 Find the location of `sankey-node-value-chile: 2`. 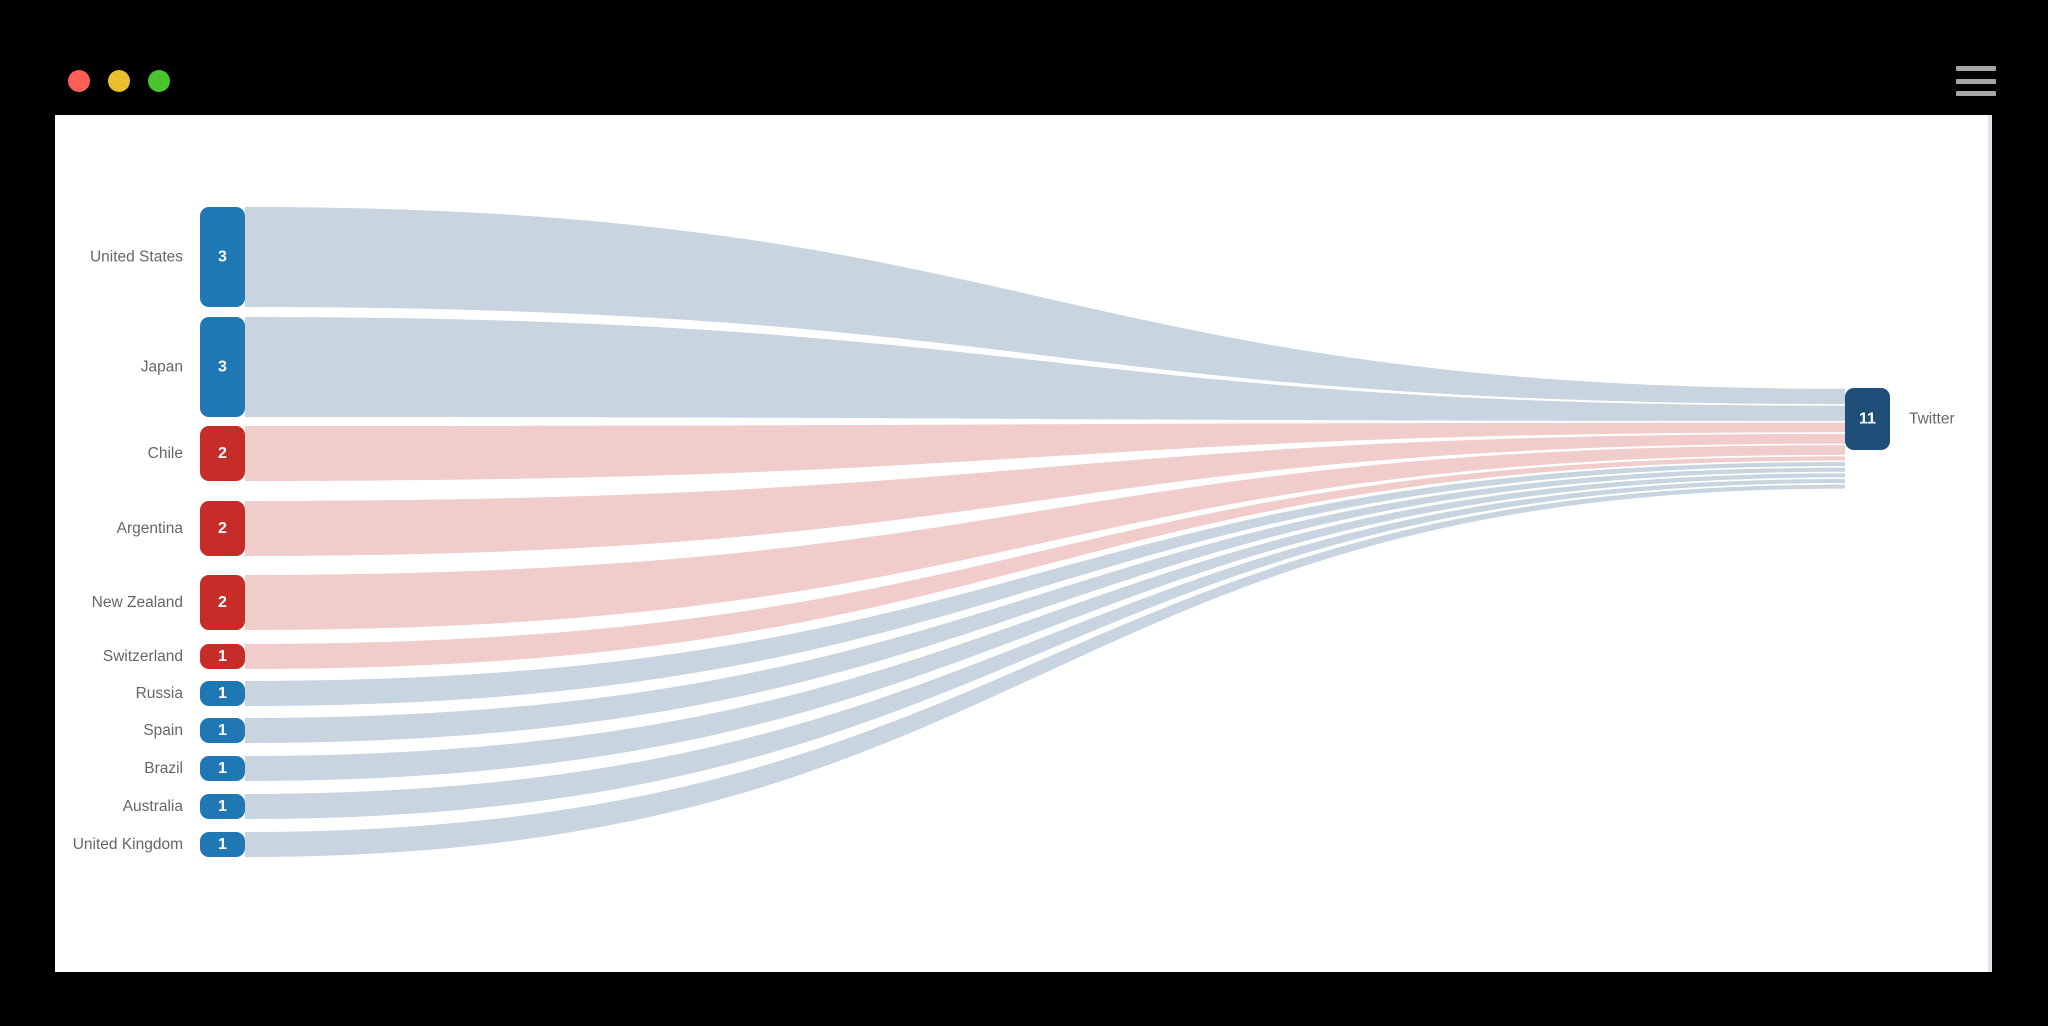

sankey-node-value-chile: 2 is located at coordinates (222, 453).